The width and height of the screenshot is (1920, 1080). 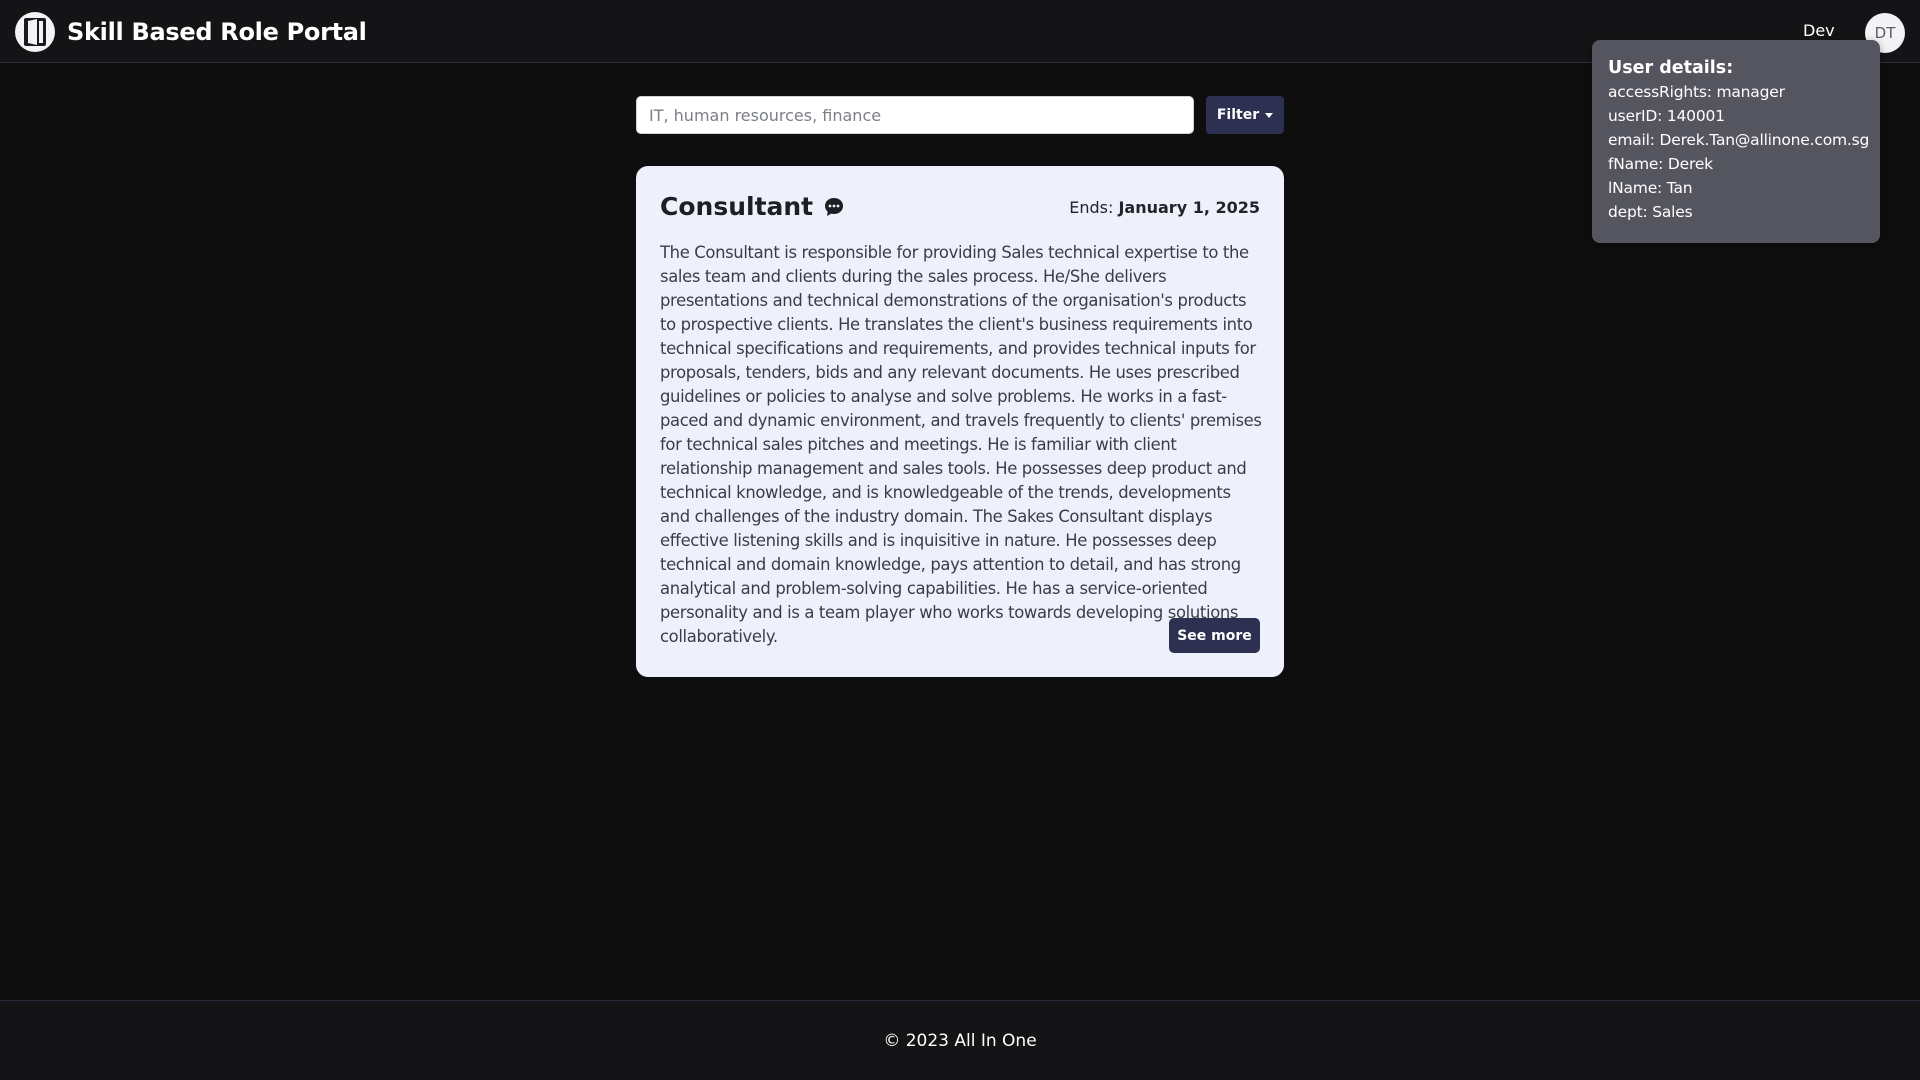 I want to click on footer: © 2023 All In One, so click(x=960, y=1040).